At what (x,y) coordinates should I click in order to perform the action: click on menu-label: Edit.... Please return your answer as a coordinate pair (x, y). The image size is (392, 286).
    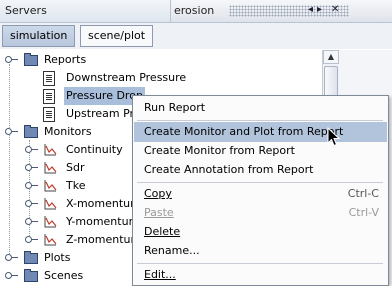
    Looking at the image, I should click on (160, 274).